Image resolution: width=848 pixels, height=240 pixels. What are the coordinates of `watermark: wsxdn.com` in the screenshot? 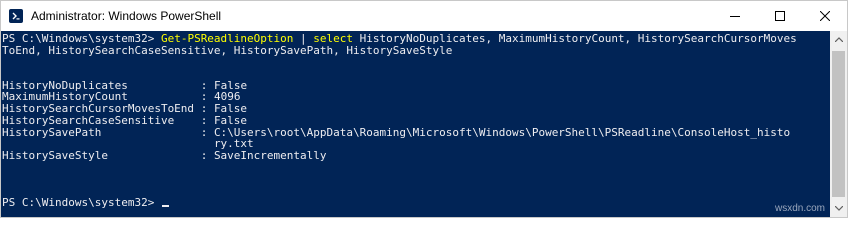 It's located at (799, 208).